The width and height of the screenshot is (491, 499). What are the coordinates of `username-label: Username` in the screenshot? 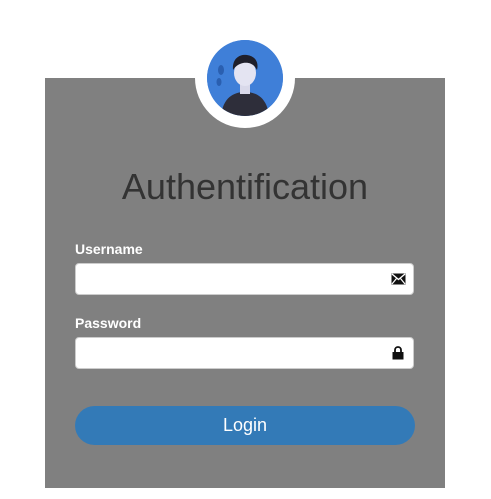 It's located at (109, 249).